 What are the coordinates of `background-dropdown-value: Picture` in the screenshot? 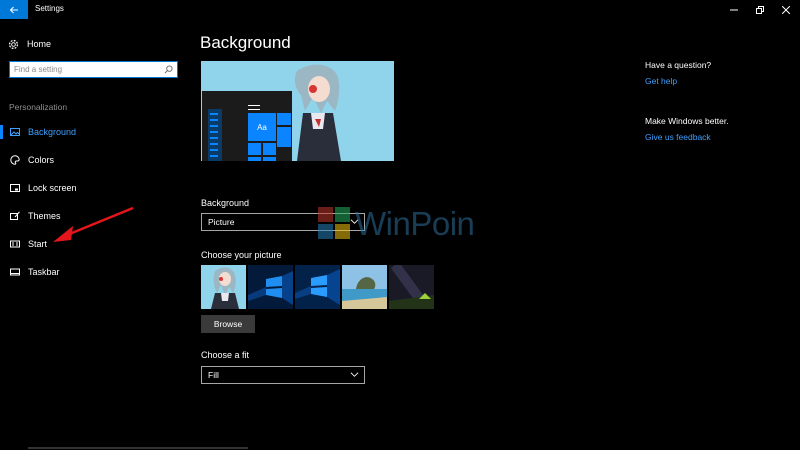 It's located at (221, 222).